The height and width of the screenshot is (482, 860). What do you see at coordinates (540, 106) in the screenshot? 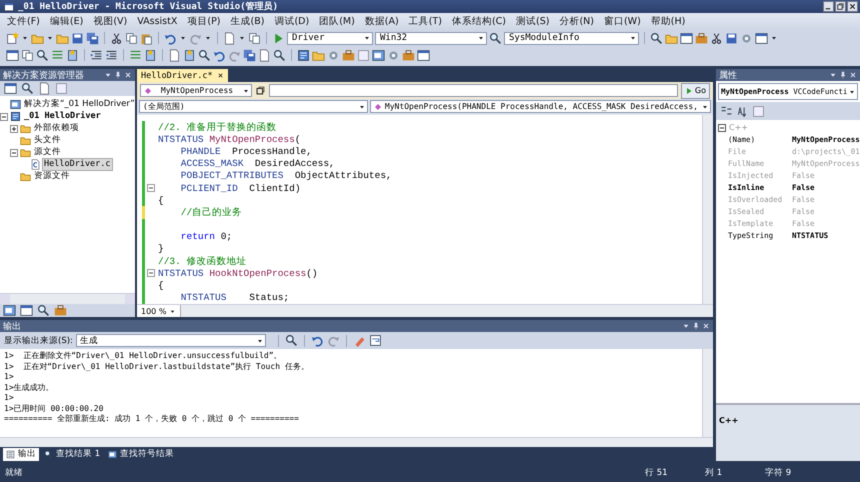
I see `member-dropdown: MyNtOpenProcess(PHANDLE ProcessHandle, ACCESS_MASK DesiredAccess,` at bounding box center [540, 106].